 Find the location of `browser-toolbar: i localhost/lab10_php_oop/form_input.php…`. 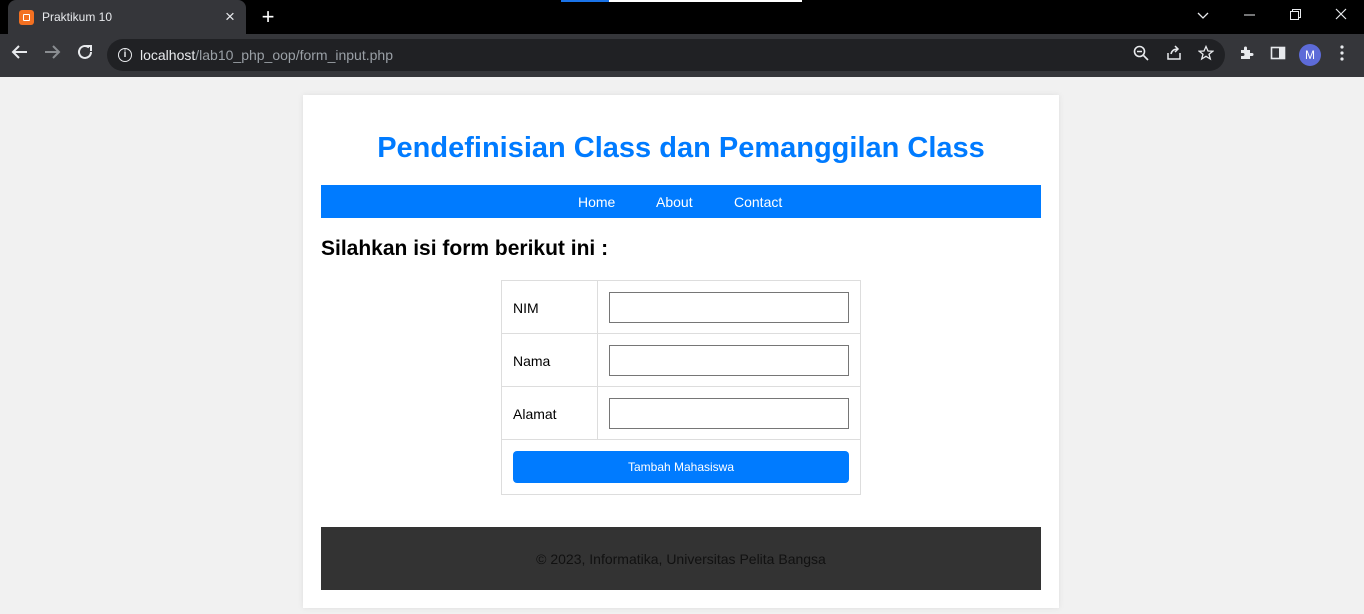

browser-toolbar: i localhost/lab10_php_oop/form_input.php… is located at coordinates (682, 55).